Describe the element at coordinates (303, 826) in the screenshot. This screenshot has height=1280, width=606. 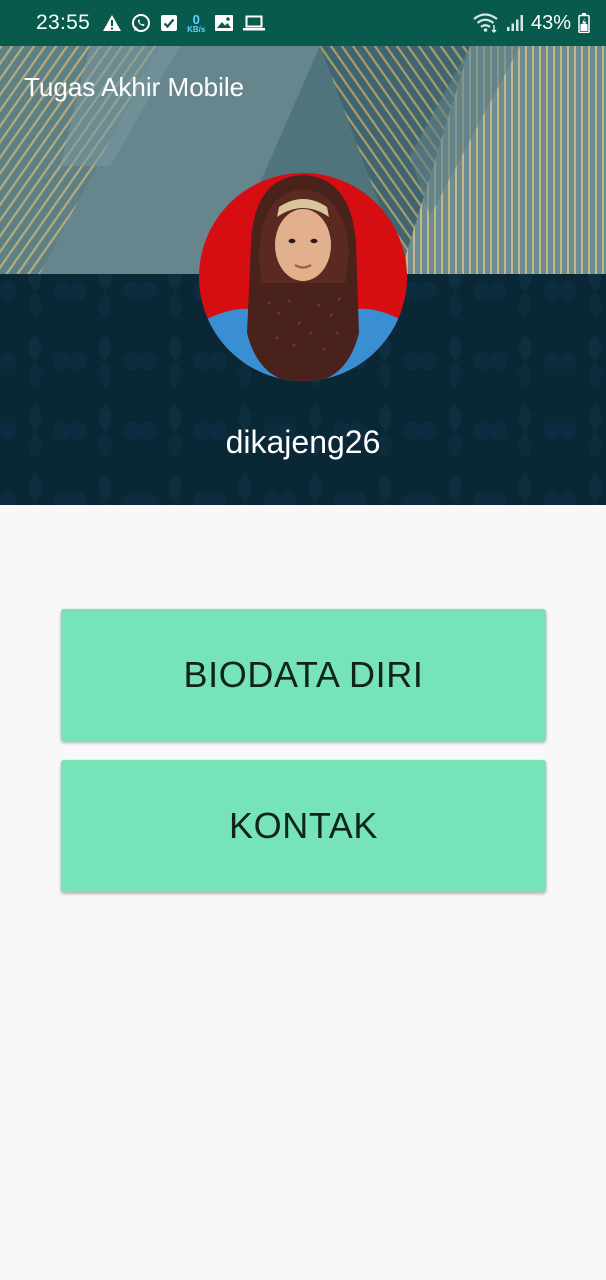
I see `kontak-button: KONTAK` at that location.